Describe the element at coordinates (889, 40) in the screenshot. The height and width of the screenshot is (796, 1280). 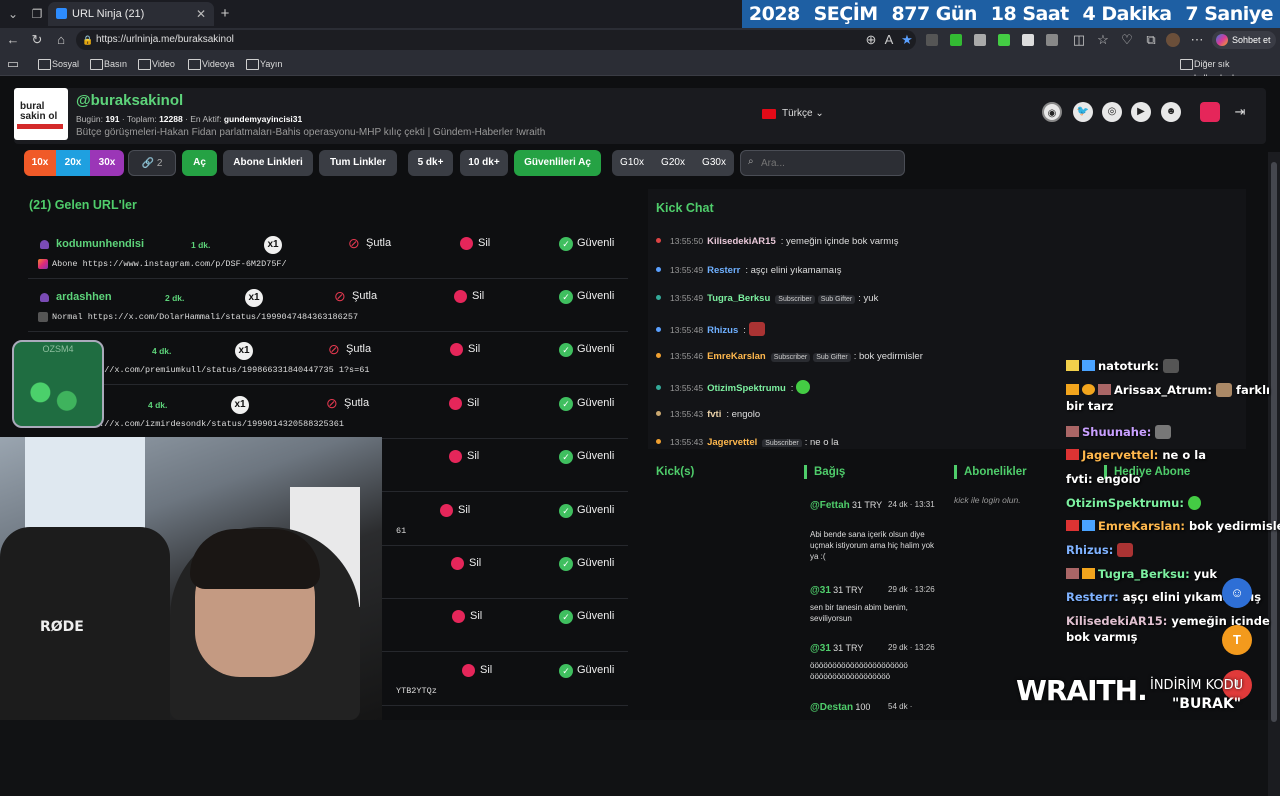
I see `read-aloud-icon: A` at that location.